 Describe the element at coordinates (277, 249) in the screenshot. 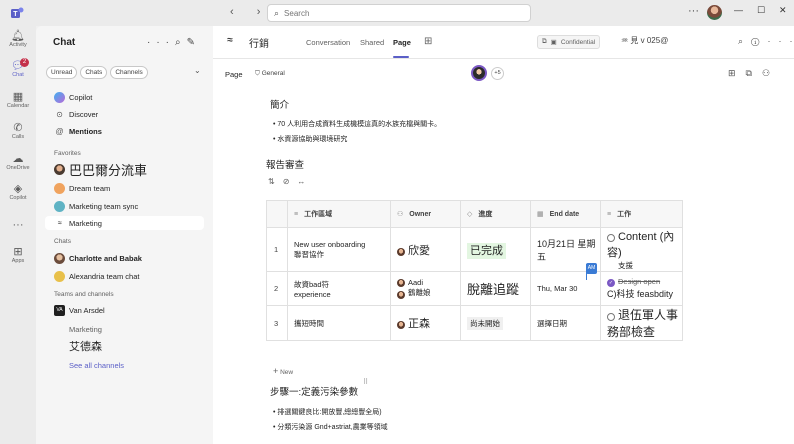

I see `row-number: 1` at that location.